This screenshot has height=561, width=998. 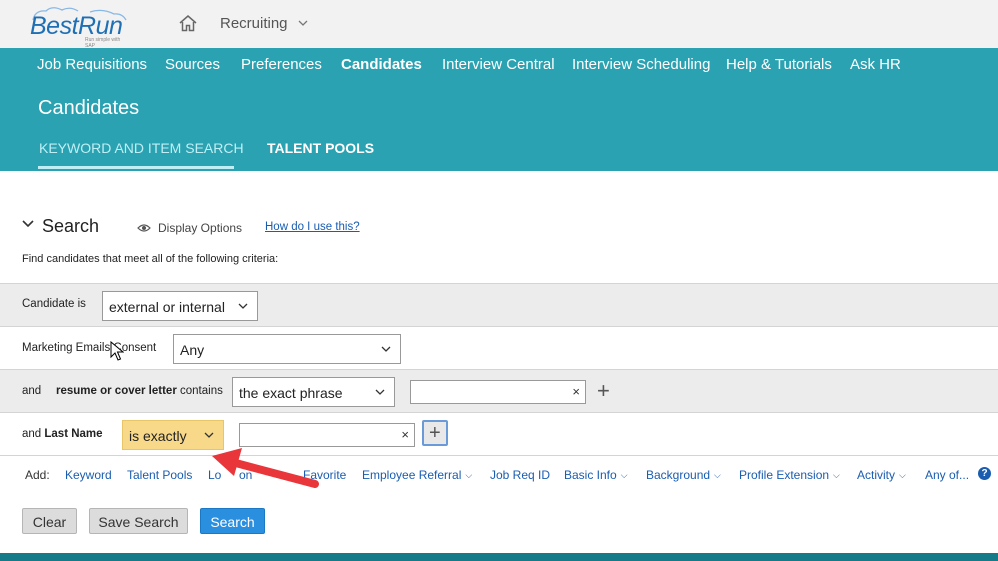 What do you see at coordinates (141, 148) in the screenshot?
I see `tab-keyword-item-search: KEYWORD AND ITEM SEARCH` at bounding box center [141, 148].